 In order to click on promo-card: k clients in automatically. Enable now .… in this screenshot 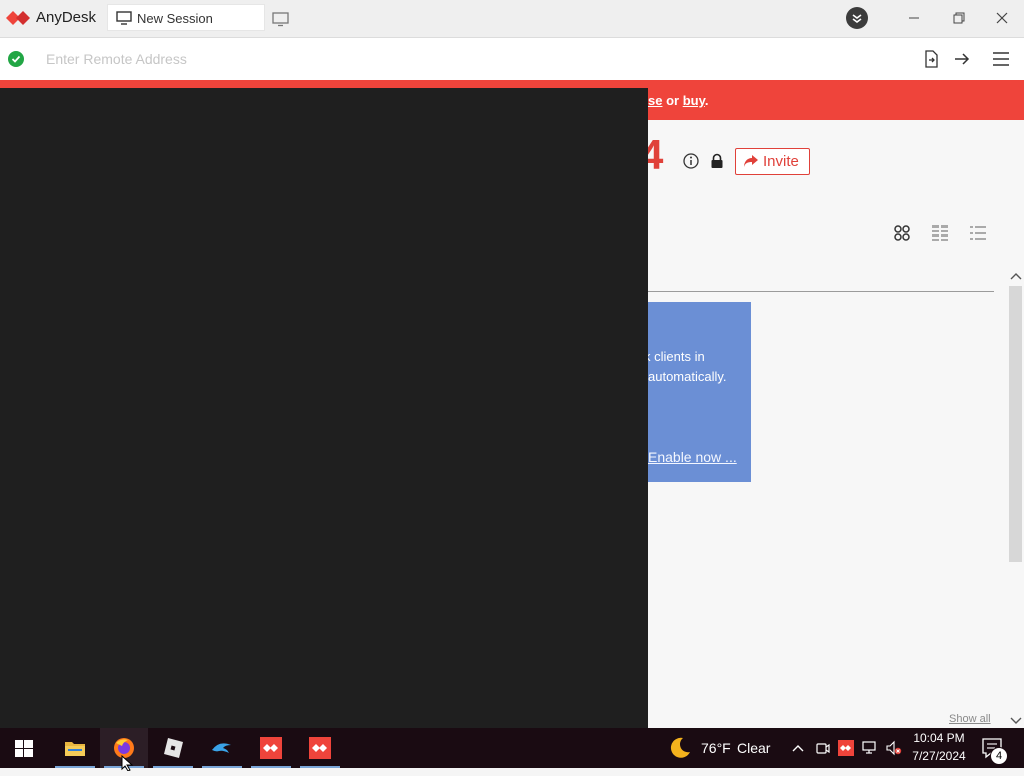, I will do `click(699, 392)`.